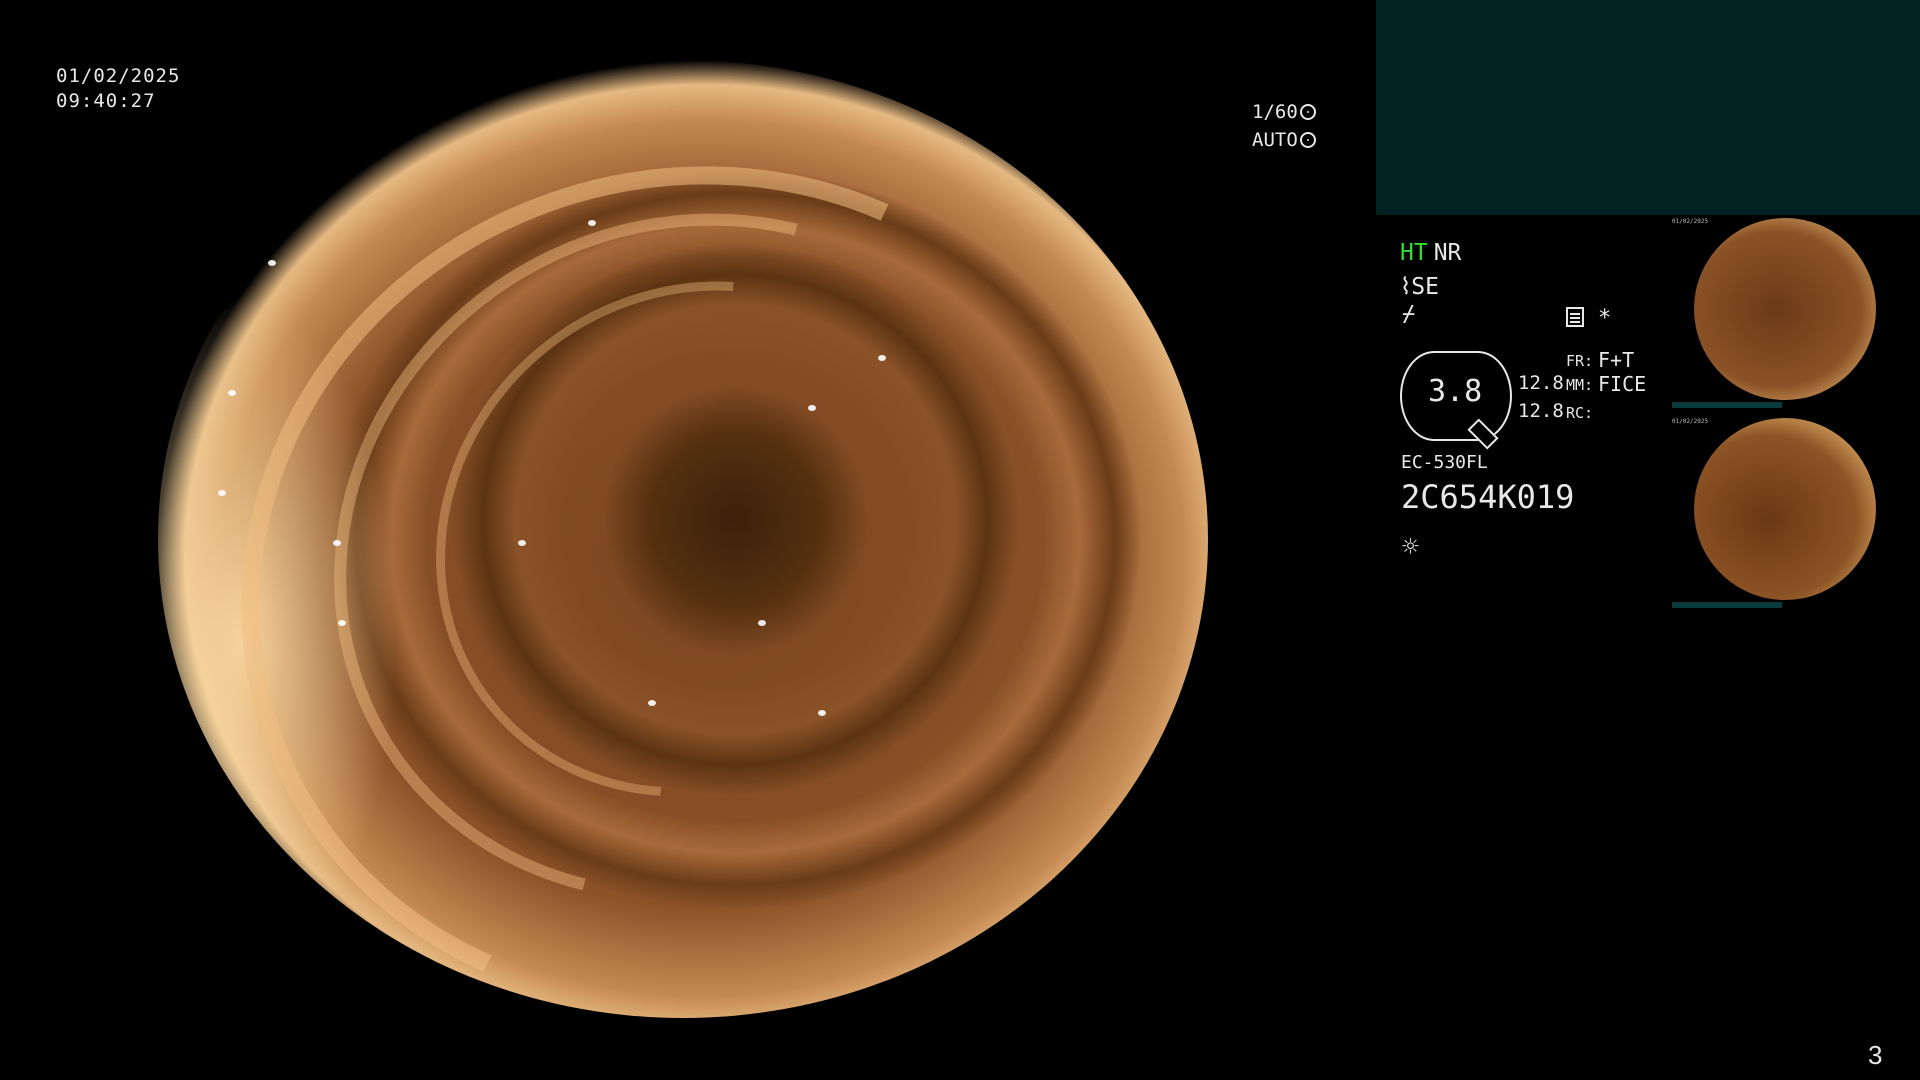 The width and height of the screenshot is (1920, 1080). I want to click on se-label: SE, so click(1425, 287).